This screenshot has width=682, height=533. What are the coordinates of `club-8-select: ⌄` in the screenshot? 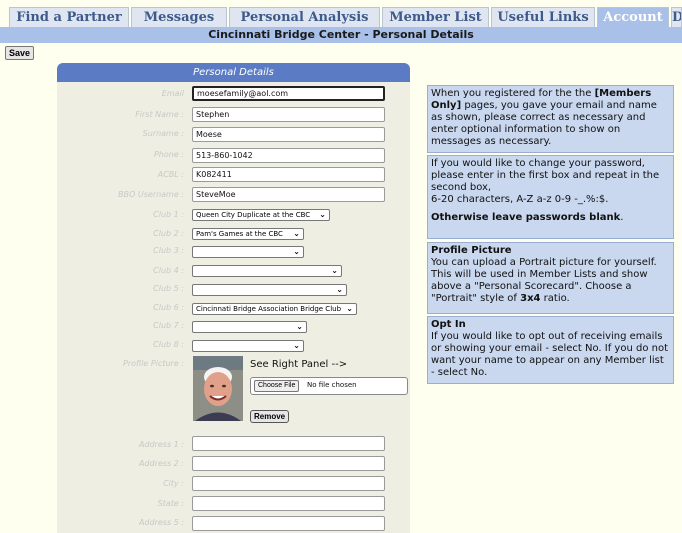 It's located at (248, 346).